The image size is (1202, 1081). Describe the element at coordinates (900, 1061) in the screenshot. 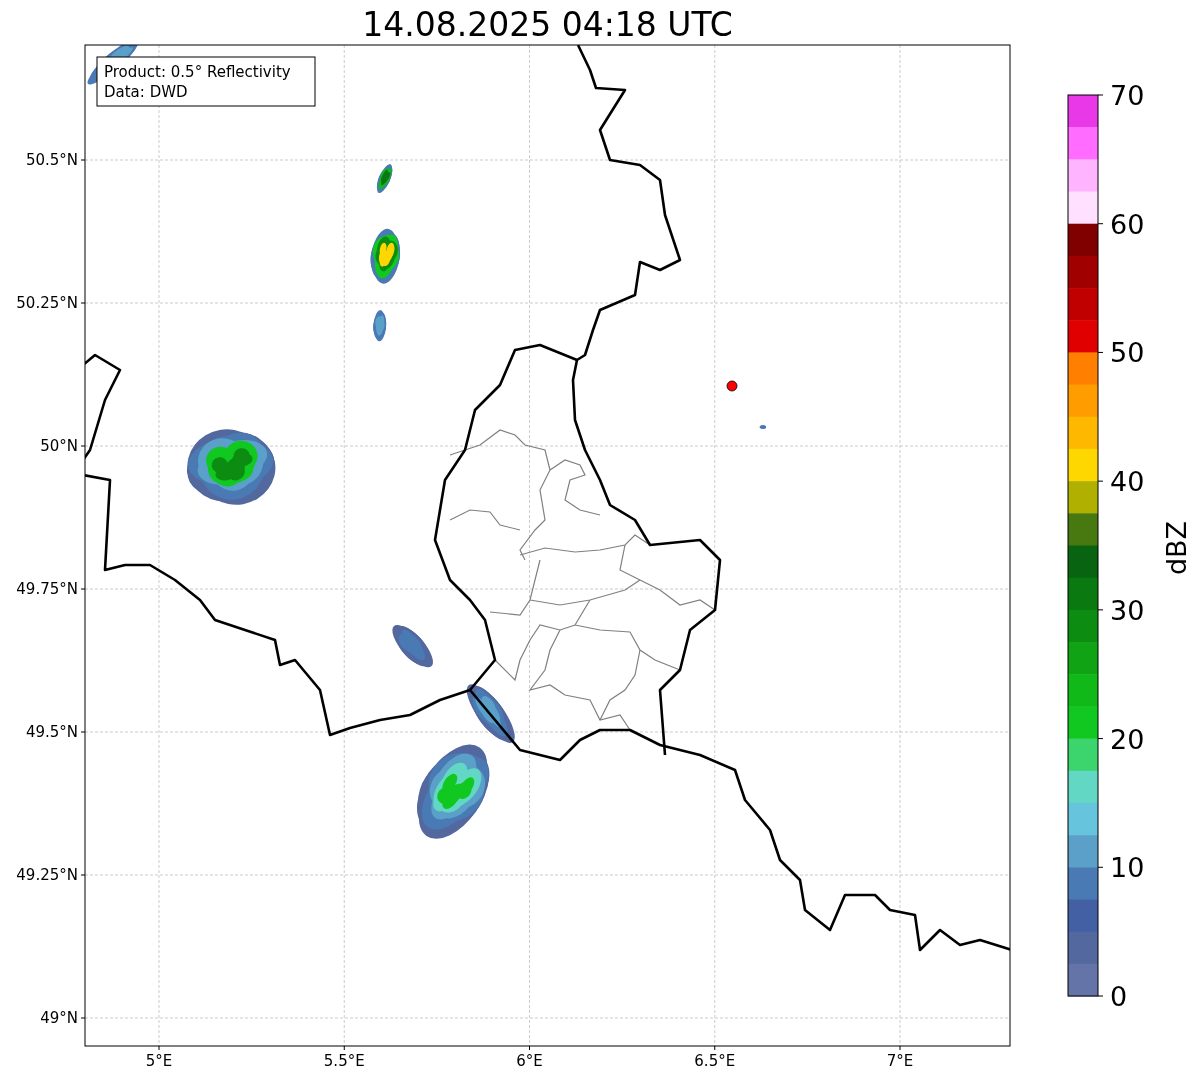

I see `axis-tick-label: 7°E` at that location.